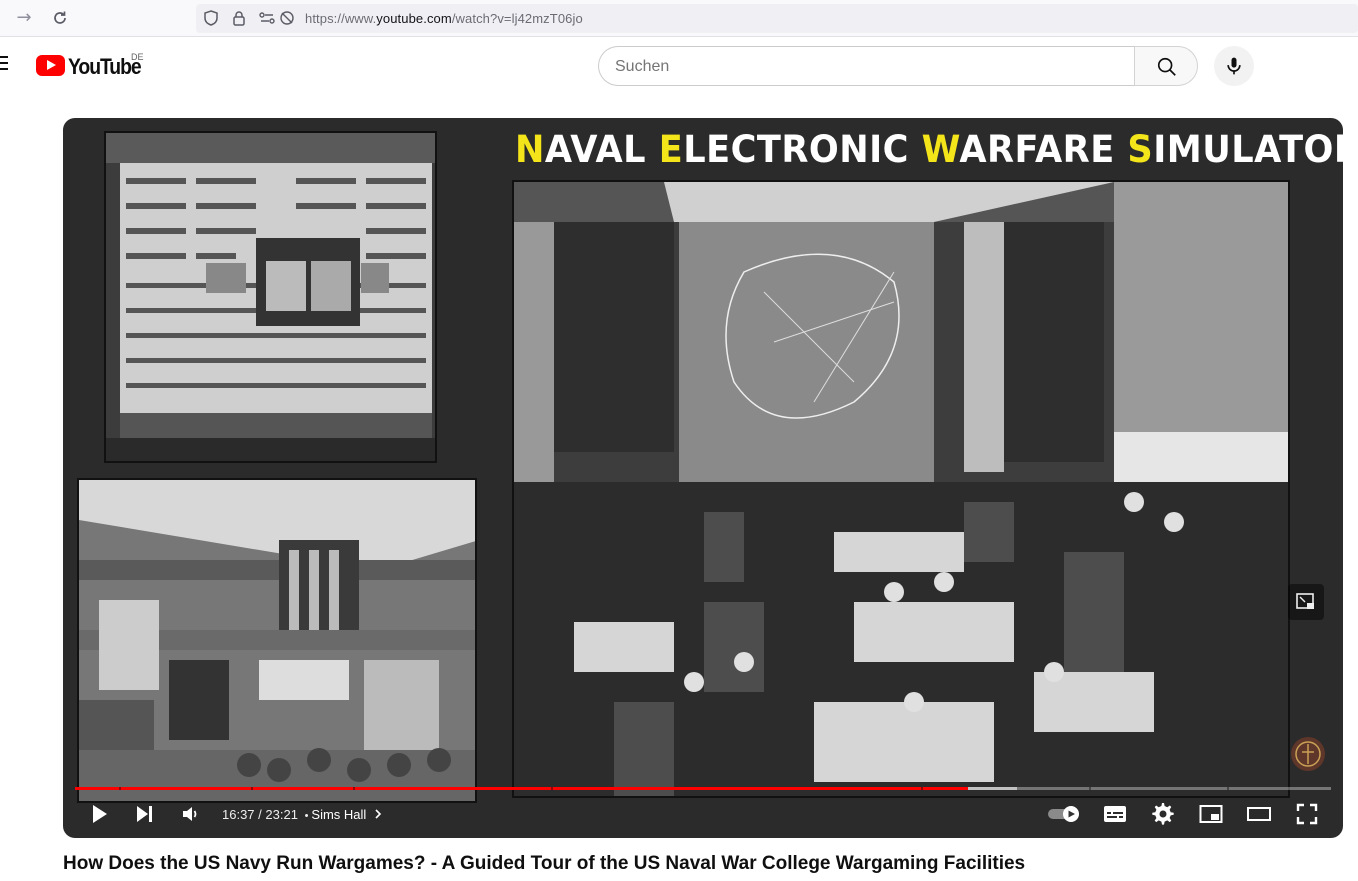 The width and height of the screenshot is (1358, 881). I want to click on volume-icon, so click(190, 814).